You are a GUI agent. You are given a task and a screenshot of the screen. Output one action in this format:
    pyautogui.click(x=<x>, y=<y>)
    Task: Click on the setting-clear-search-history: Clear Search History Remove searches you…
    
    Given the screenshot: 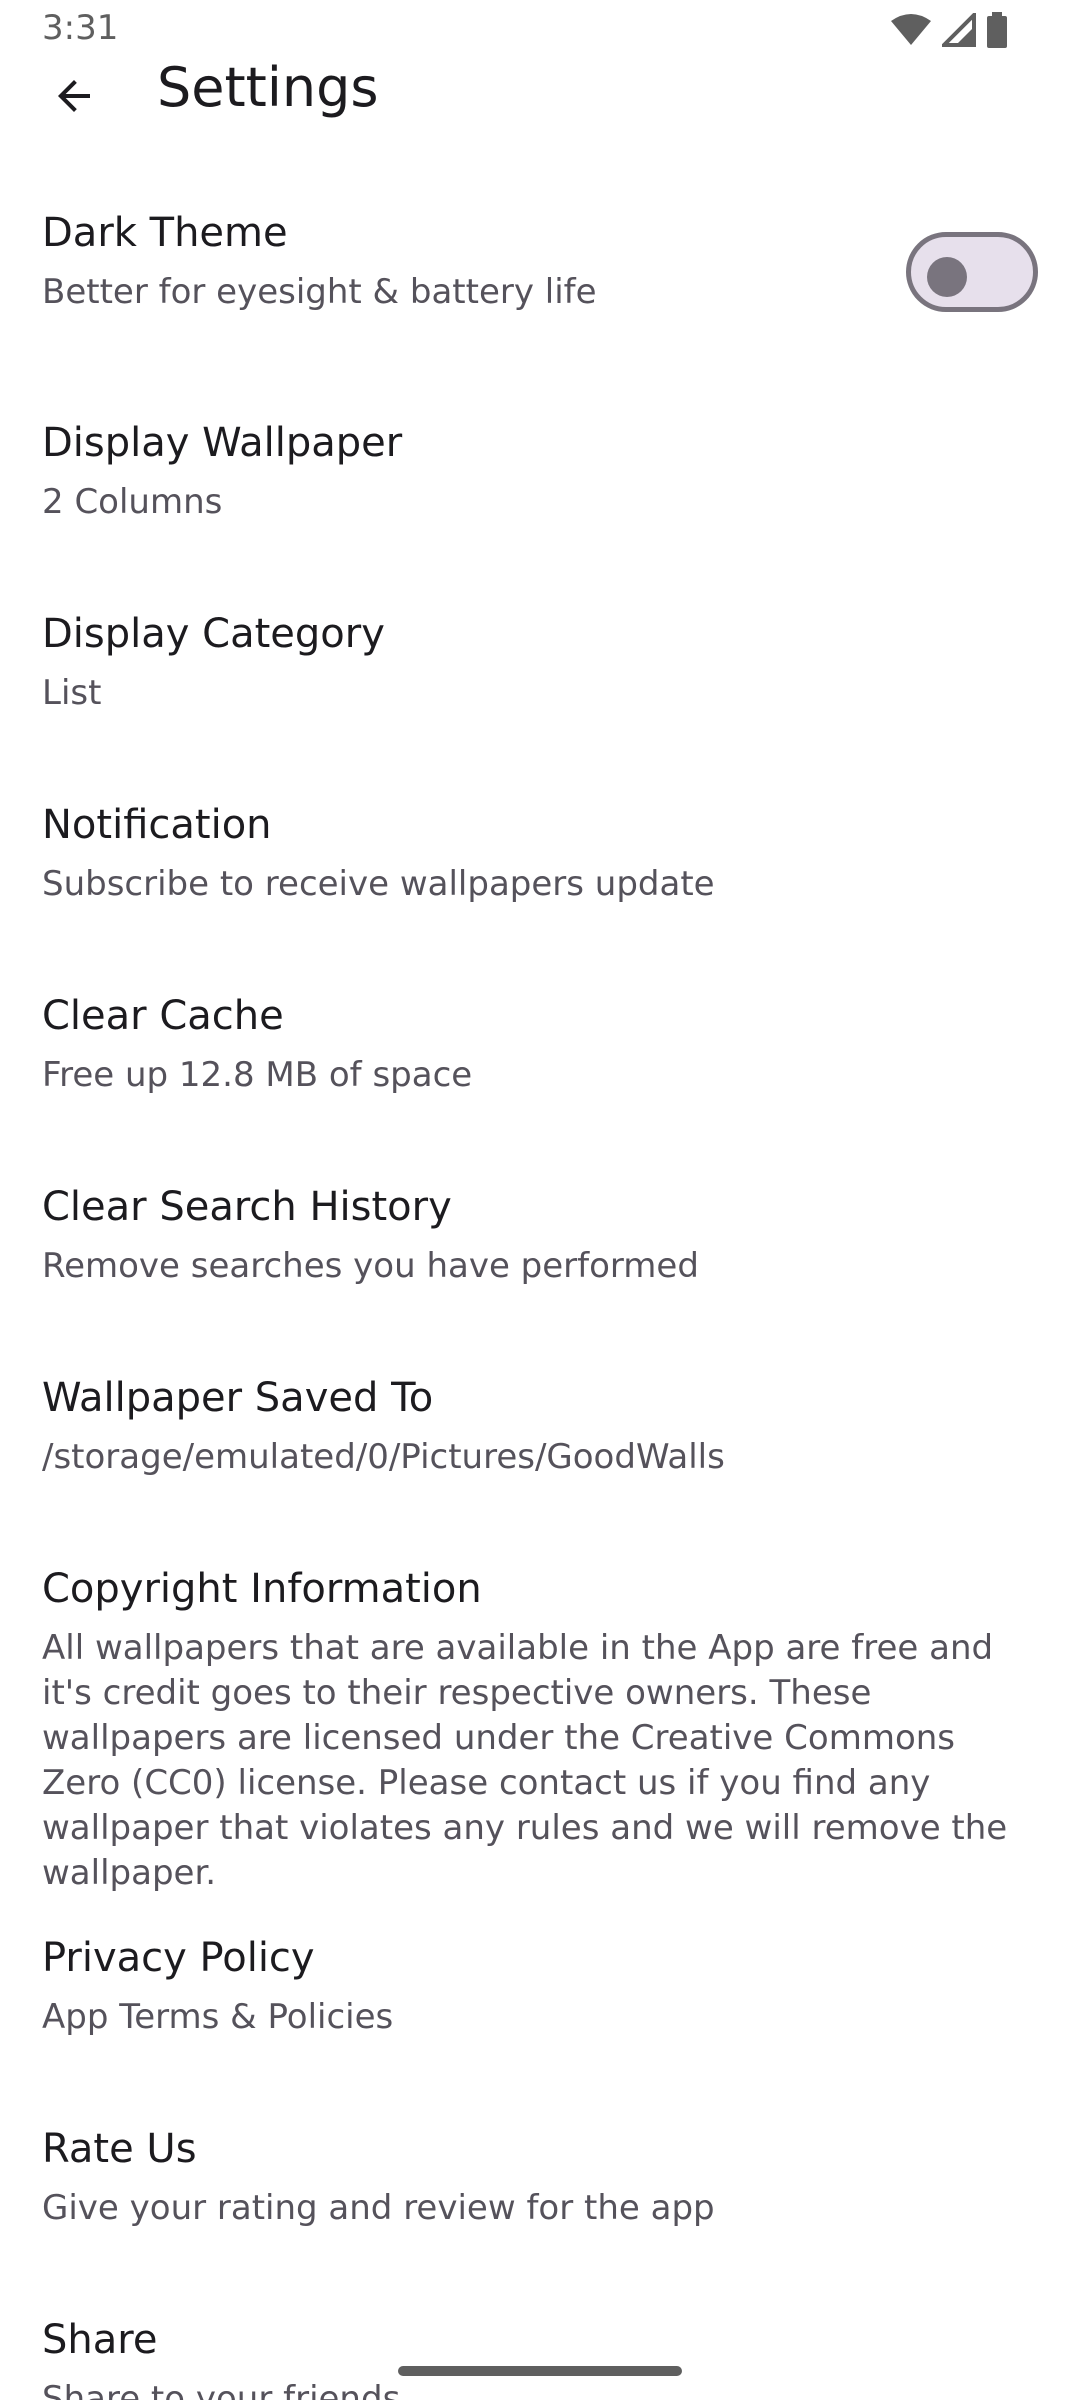 What is the action you would take?
    pyautogui.click(x=540, y=1244)
    